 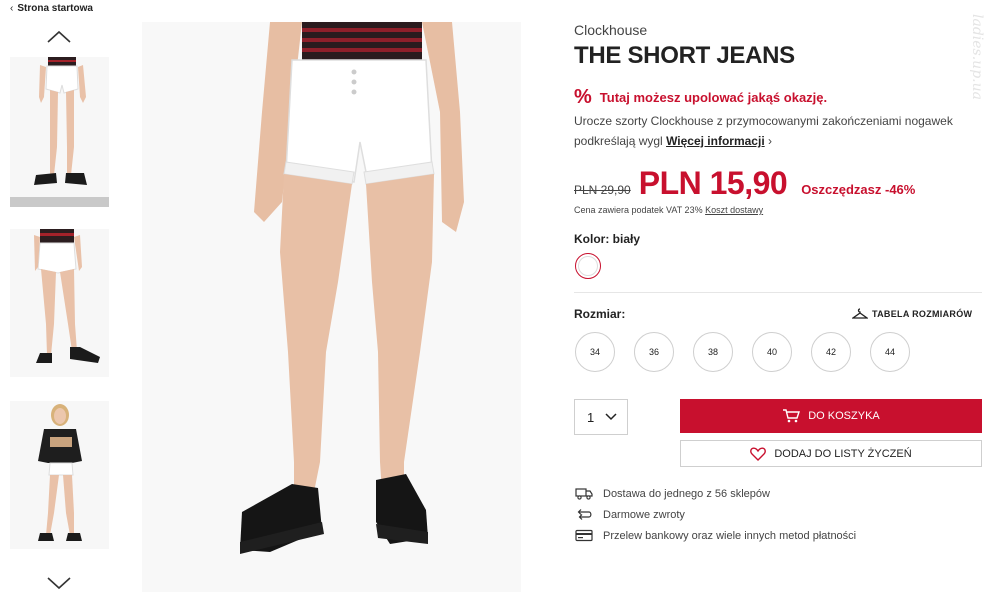 What do you see at coordinates (595, 352) in the screenshot?
I see `size-option-34: 34` at bounding box center [595, 352].